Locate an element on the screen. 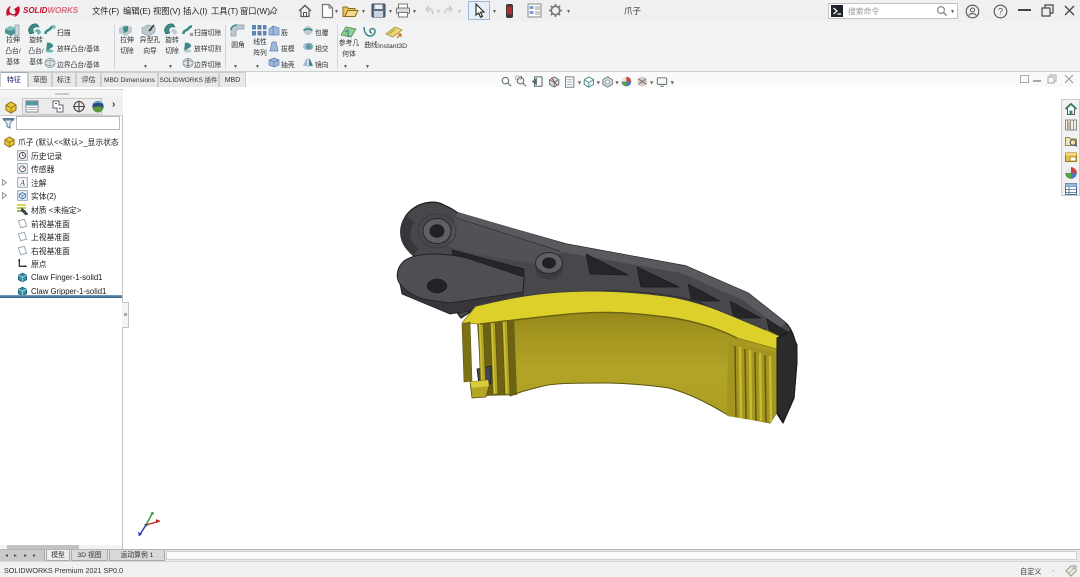  svg-text: A is located at coordinates (22, 182).